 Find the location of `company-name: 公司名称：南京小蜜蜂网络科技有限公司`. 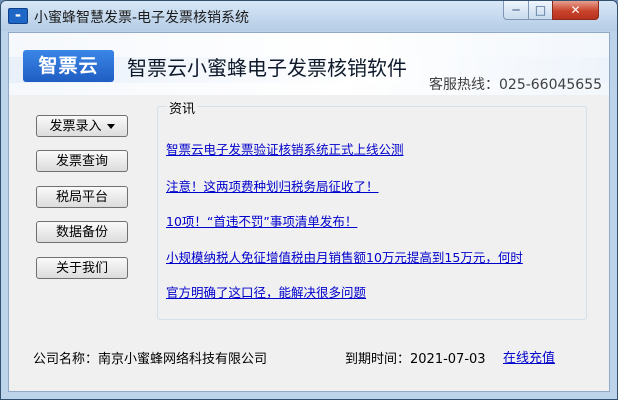

company-name: 公司名称：南京小蜜蜂网络科技有限公司 is located at coordinates (150, 359).